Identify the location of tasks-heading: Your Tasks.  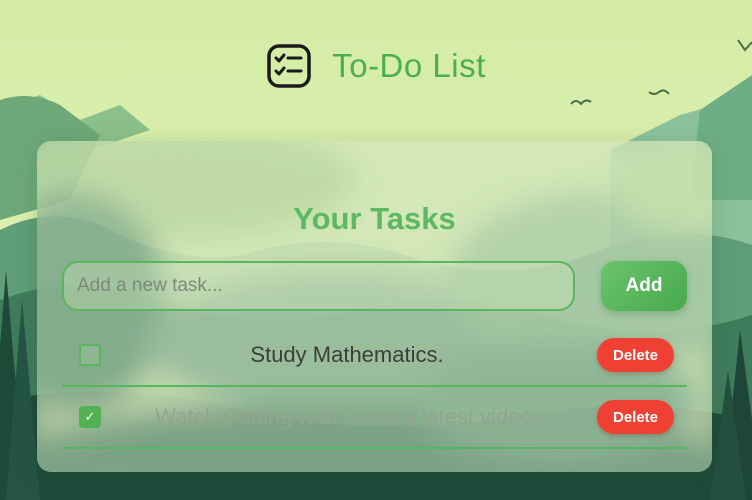
(374, 218).